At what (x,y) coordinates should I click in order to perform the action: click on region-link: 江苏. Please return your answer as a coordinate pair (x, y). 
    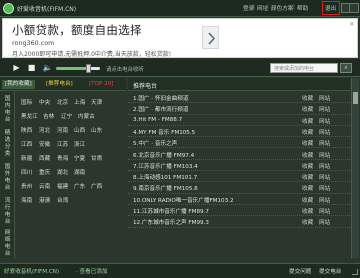
    Looking at the image, I should click on (62, 144).